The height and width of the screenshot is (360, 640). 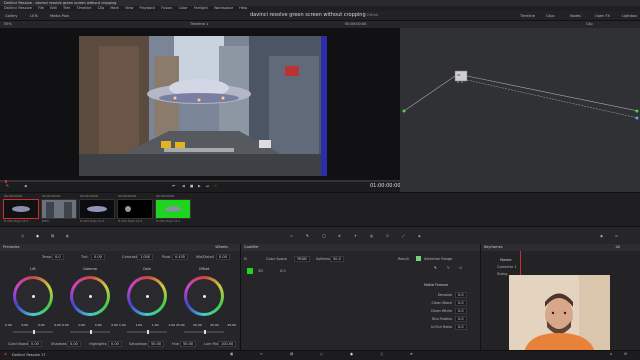 I want to click on cut-page-icon: ✂, so click(x=261, y=354).